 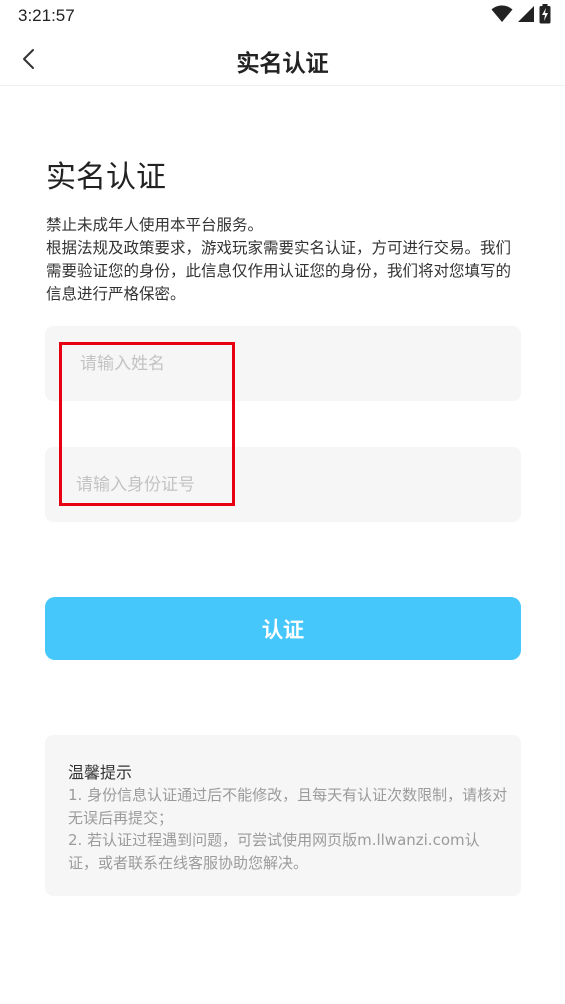 What do you see at coordinates (545, 16) in the screenshot?
I see `battery-charging-icon` at bounding box center [545, 16].